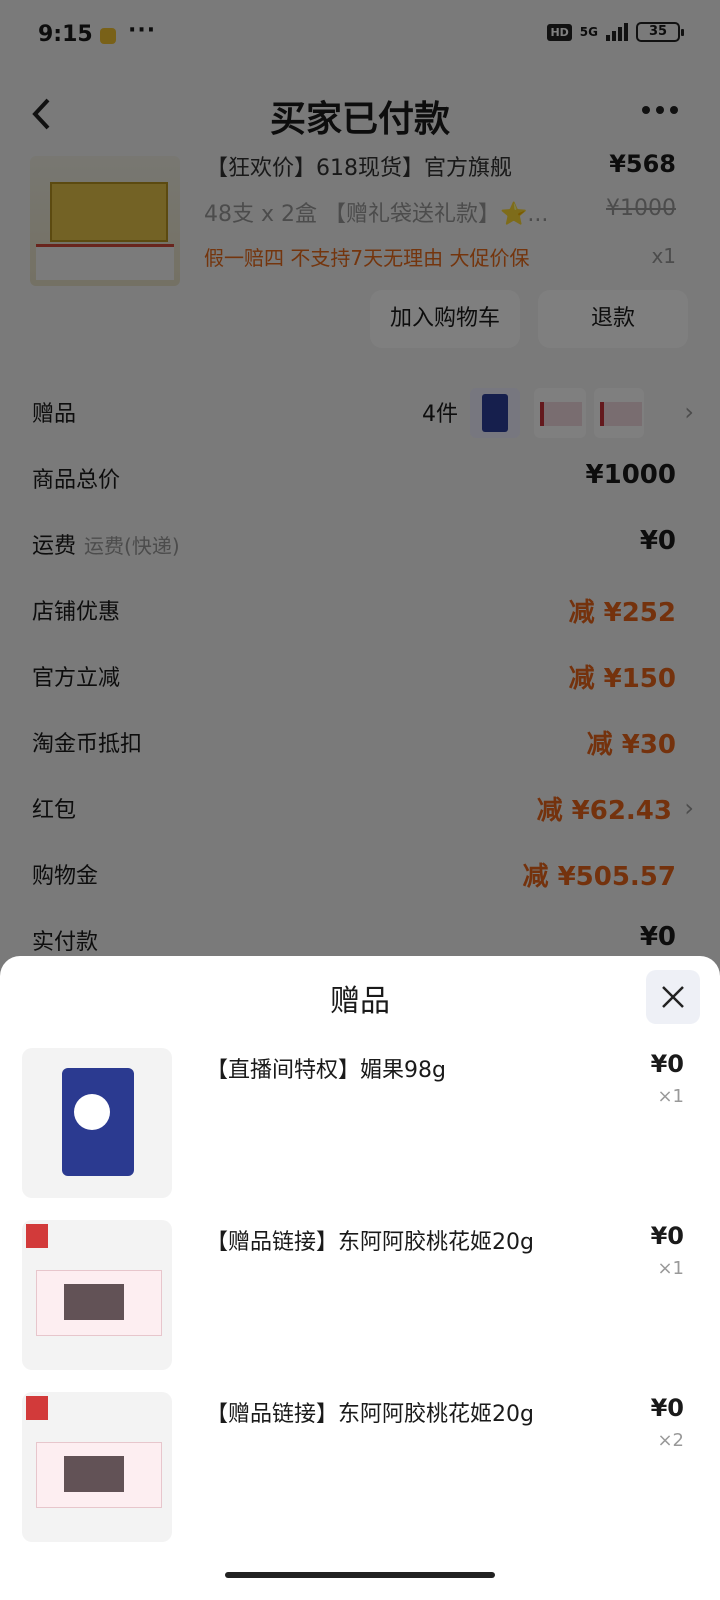  Describe the element at coordinates (326, 1068) in the screenshot. I see `gift-name: 【直播间特权】媚果98g` at that location.